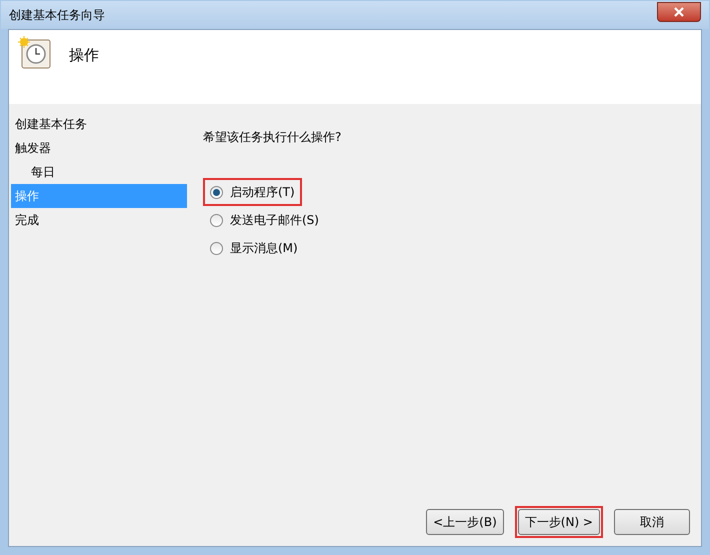  What do you see at coordinates (559, 522) in the screenshot?
I see `wizard-button: 下一步(N) >` at bounding box center [559, 522].